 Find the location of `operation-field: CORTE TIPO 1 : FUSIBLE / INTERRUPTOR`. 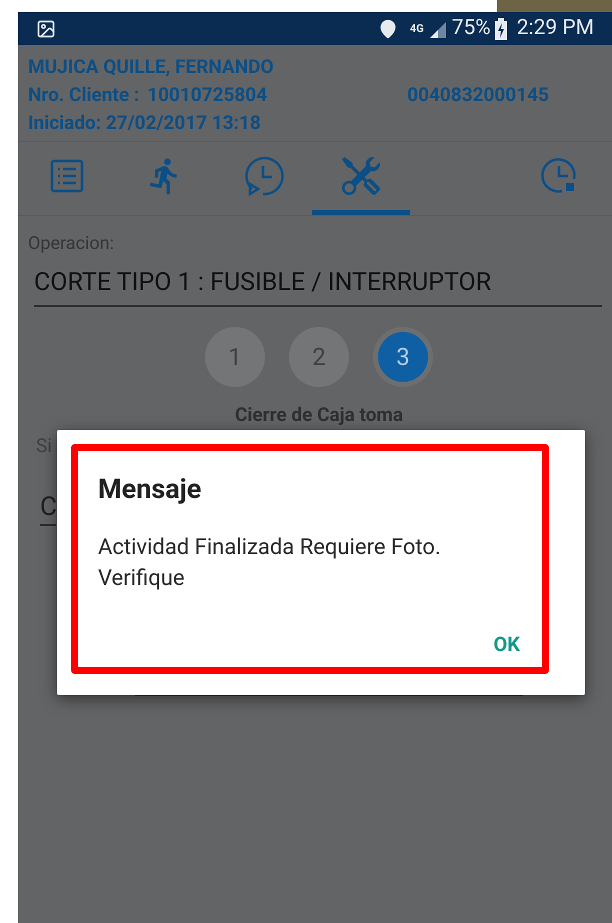

operation-field: CORTE TIPO 1 : FUSIBLE / INTERRUPTOR is located at coordinates (318, 287).